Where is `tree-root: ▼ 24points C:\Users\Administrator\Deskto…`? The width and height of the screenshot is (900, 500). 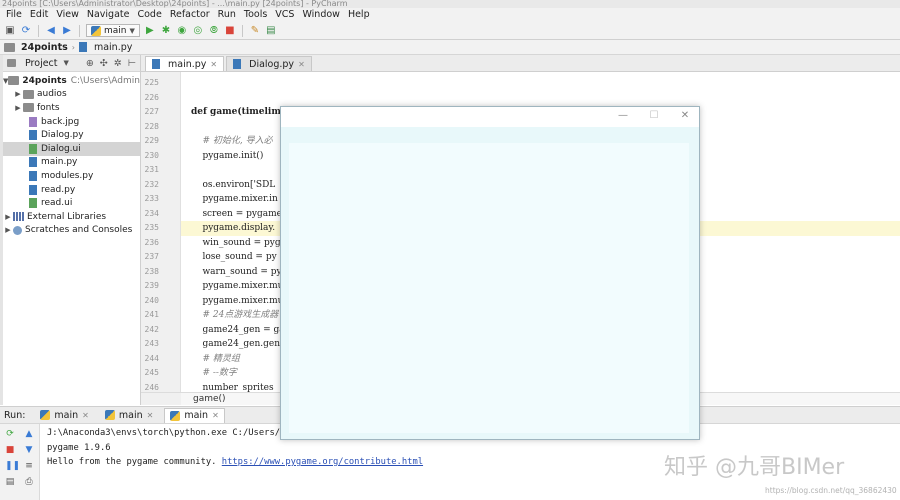 tree-root: ▼ 24points C:\Users\Administrator\Deskto… is located at coordinates (71, 81).